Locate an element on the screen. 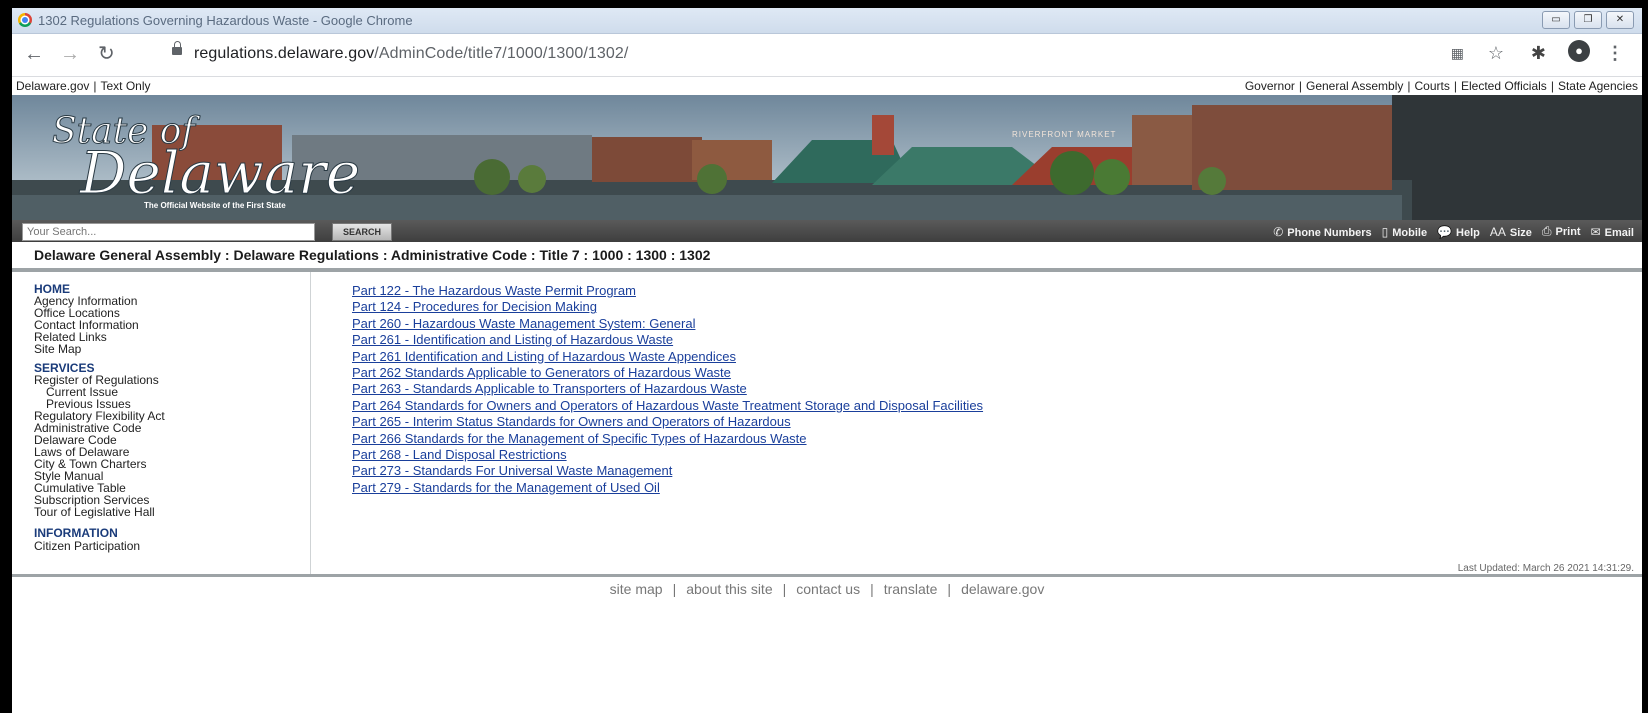  close-button: ✕ is located at coordinates (1620, 20).